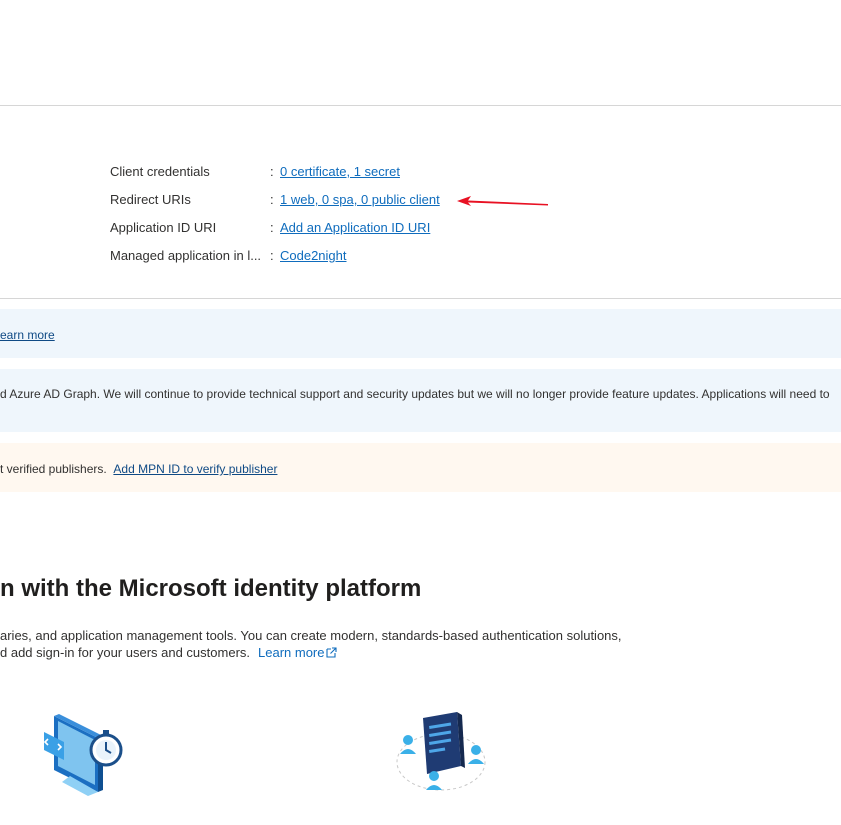  What do you see at coordinates (211, 588) in the screenshot?
I see `page-title: n with the Microsoft identity platform` at bounding box center [211, 588].